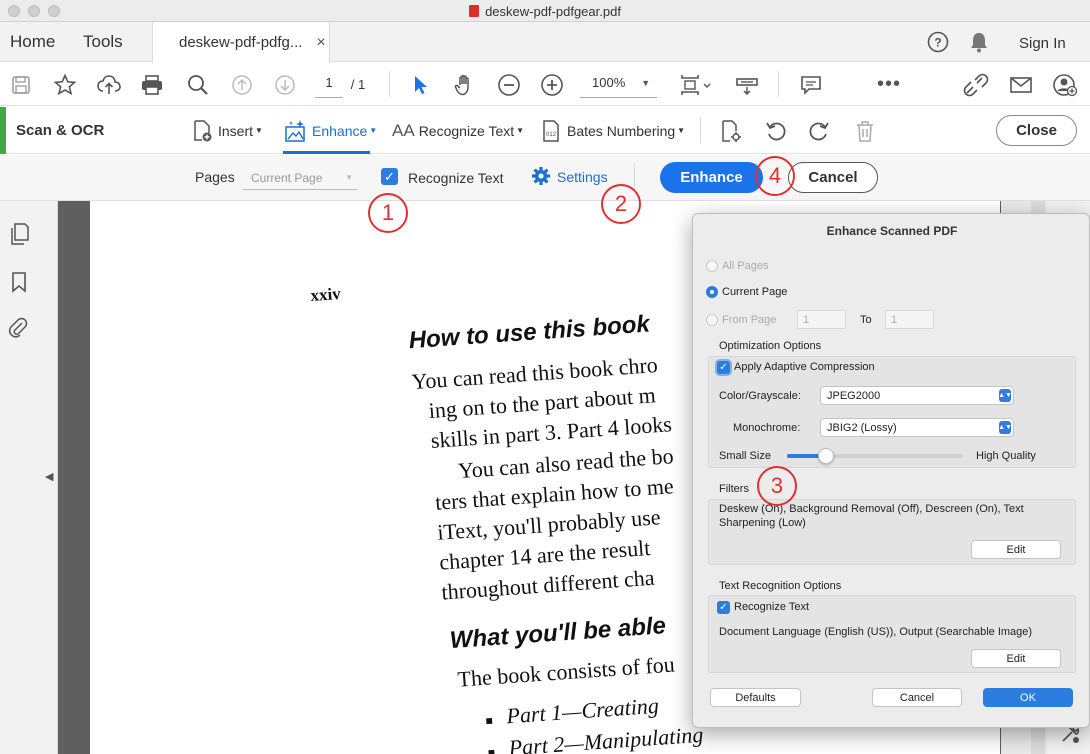  What do you see at coordinates (760, 396) in the screenshot?
I see `color-grayscale-label: Color/Grayscale:` at bounding box center [760, 396].